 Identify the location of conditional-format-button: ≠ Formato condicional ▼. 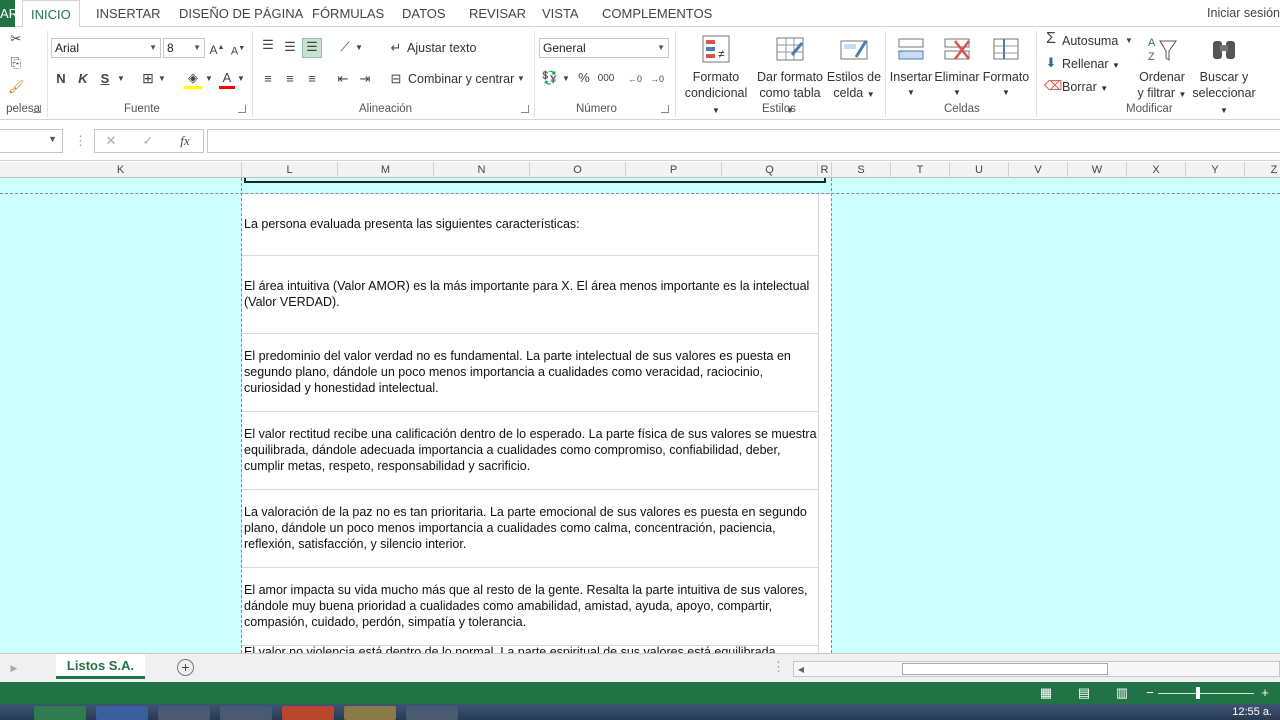
(716, 76).